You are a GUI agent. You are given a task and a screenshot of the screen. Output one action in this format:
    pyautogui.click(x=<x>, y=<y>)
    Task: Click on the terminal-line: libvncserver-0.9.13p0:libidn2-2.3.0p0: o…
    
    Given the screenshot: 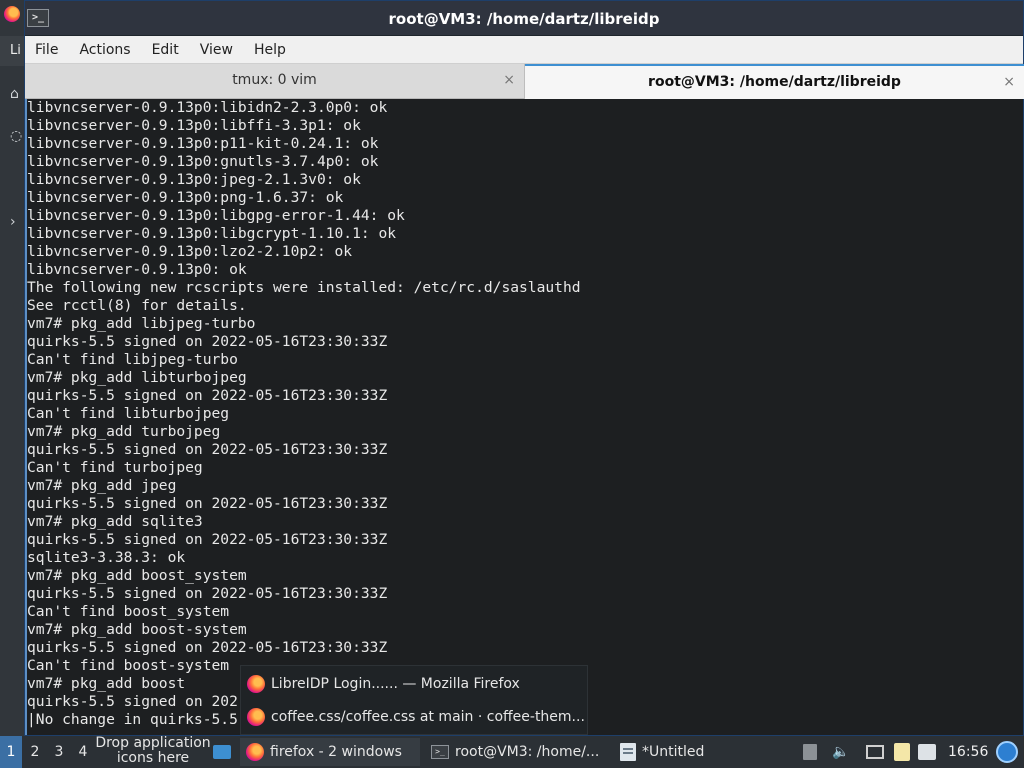 What is the action you would take?
    pyautogui.click(x=207, y=107)
    